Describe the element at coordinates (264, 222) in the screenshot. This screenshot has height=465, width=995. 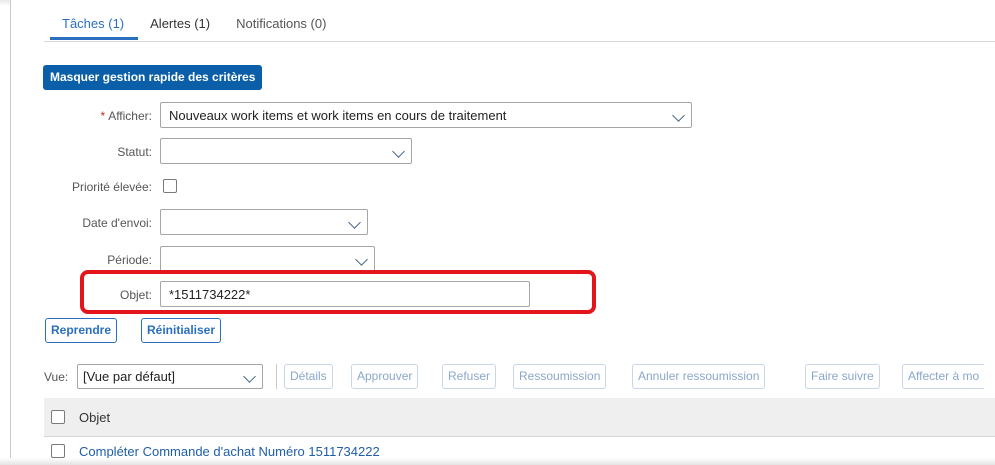
I see `date-envoi-select` at that location.